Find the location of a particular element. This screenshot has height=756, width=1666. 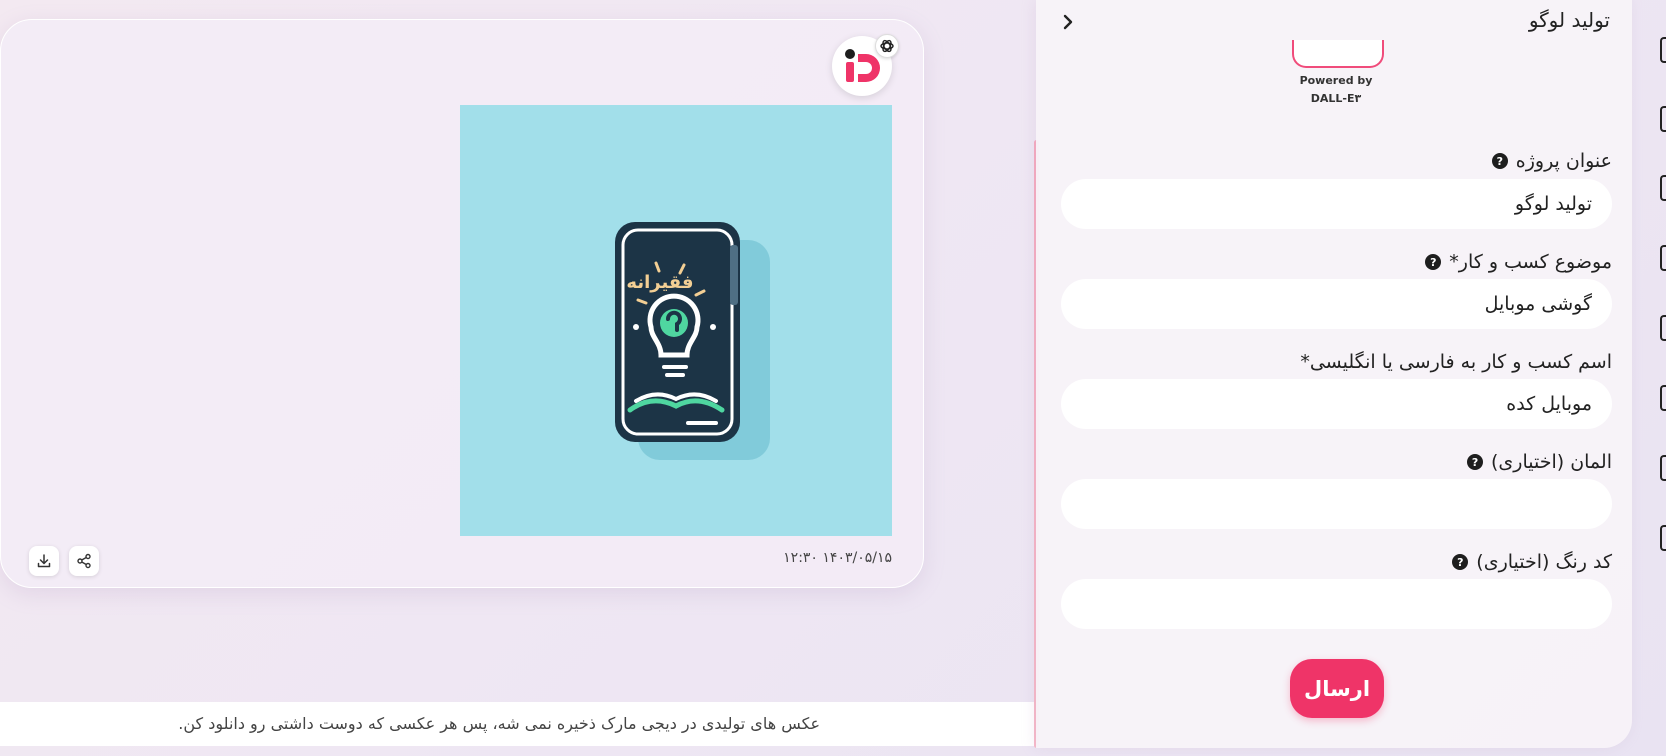

share-button is located at coordinates (84, 561).